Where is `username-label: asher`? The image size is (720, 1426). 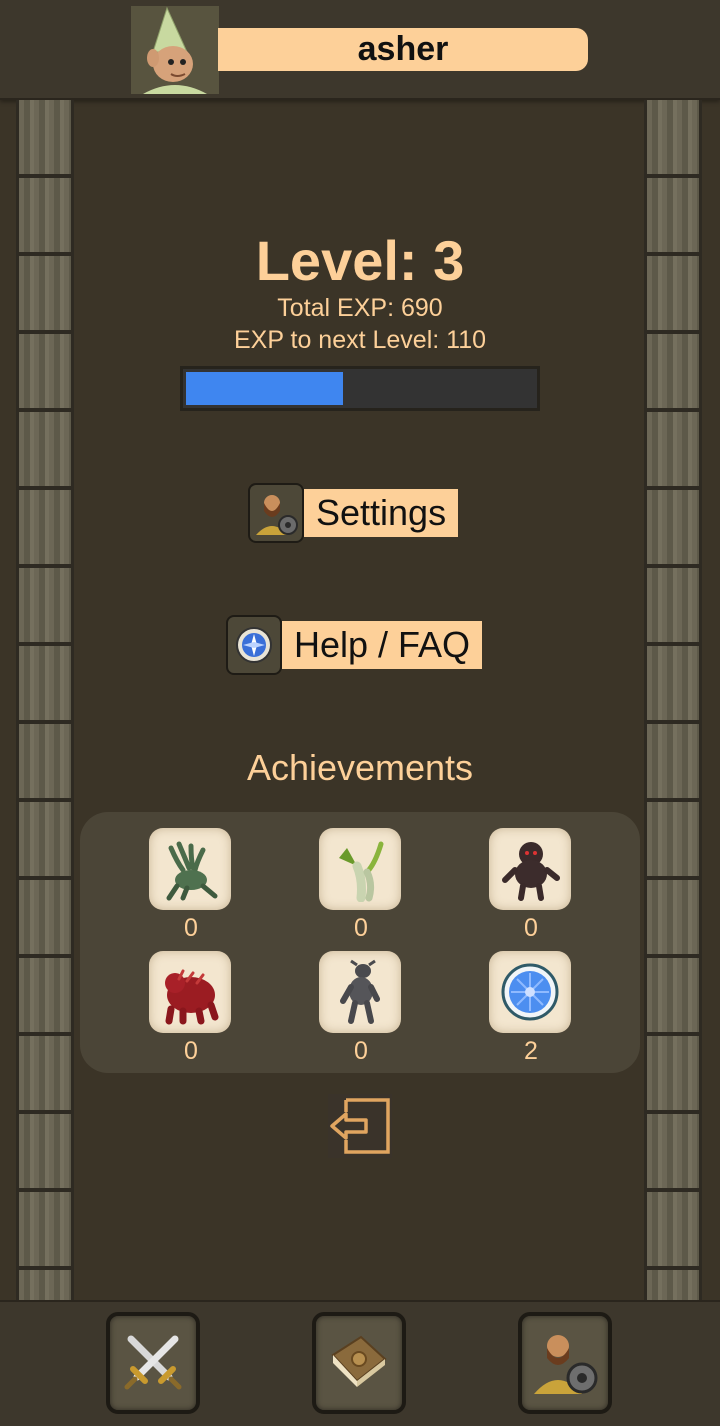
username-label: asher is located at coordinates (403, 49).